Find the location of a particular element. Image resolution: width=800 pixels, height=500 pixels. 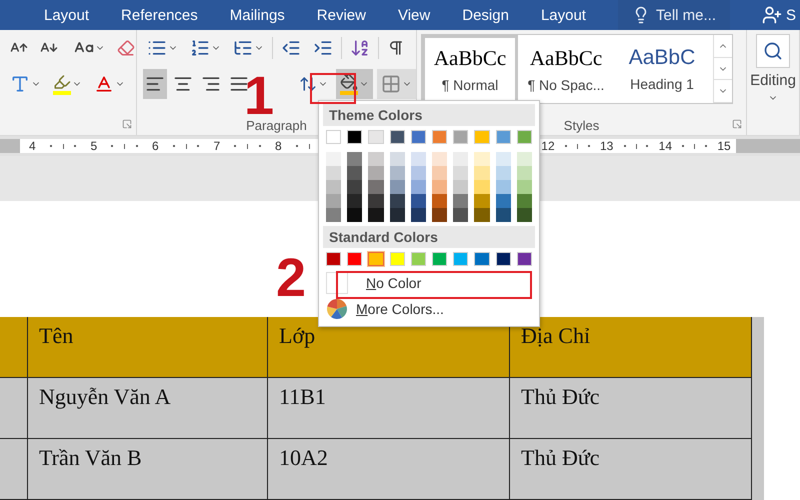

shading-button is located at coordinates (354, 84).